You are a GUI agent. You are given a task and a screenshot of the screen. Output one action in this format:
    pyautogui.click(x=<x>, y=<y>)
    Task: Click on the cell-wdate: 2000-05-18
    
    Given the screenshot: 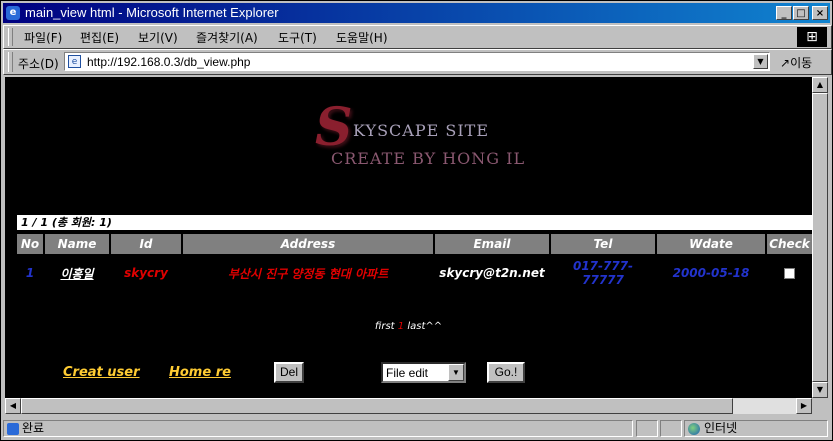 What is the action you would take?
    pyautogui.click(x=711, y=273)
    